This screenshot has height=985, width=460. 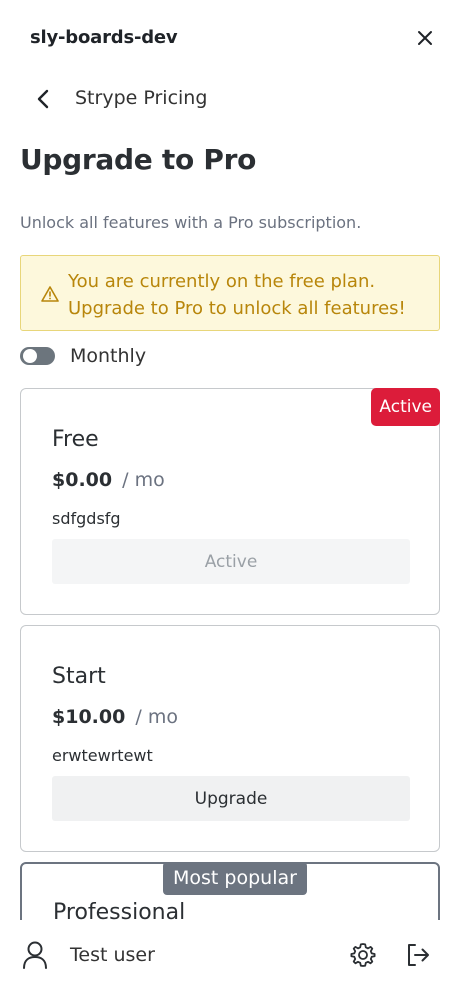 I want to click on upgrade-button: Upgrade, so click(x=231, y=798).